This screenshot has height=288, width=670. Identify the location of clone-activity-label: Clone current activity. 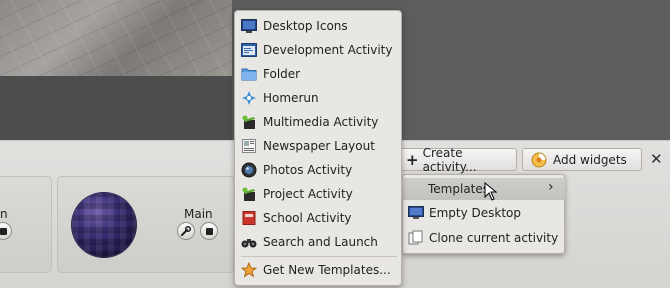
(494, 238).